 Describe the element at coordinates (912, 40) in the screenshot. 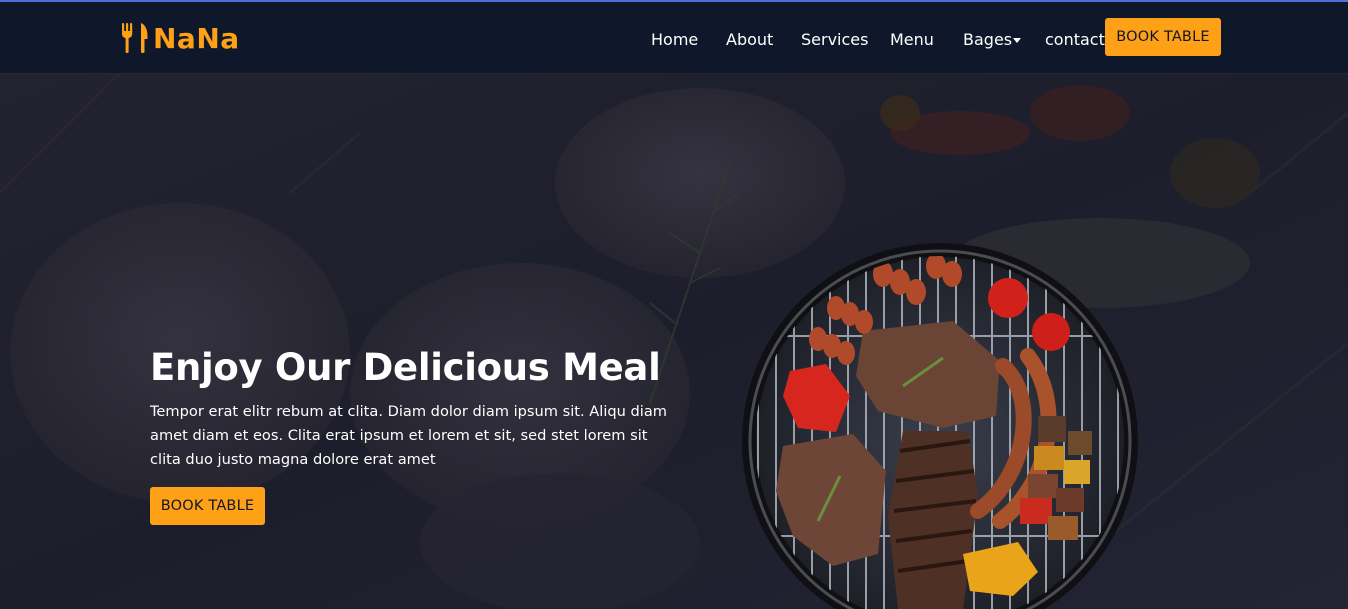

I see `nav-menu: Menu` at that location.